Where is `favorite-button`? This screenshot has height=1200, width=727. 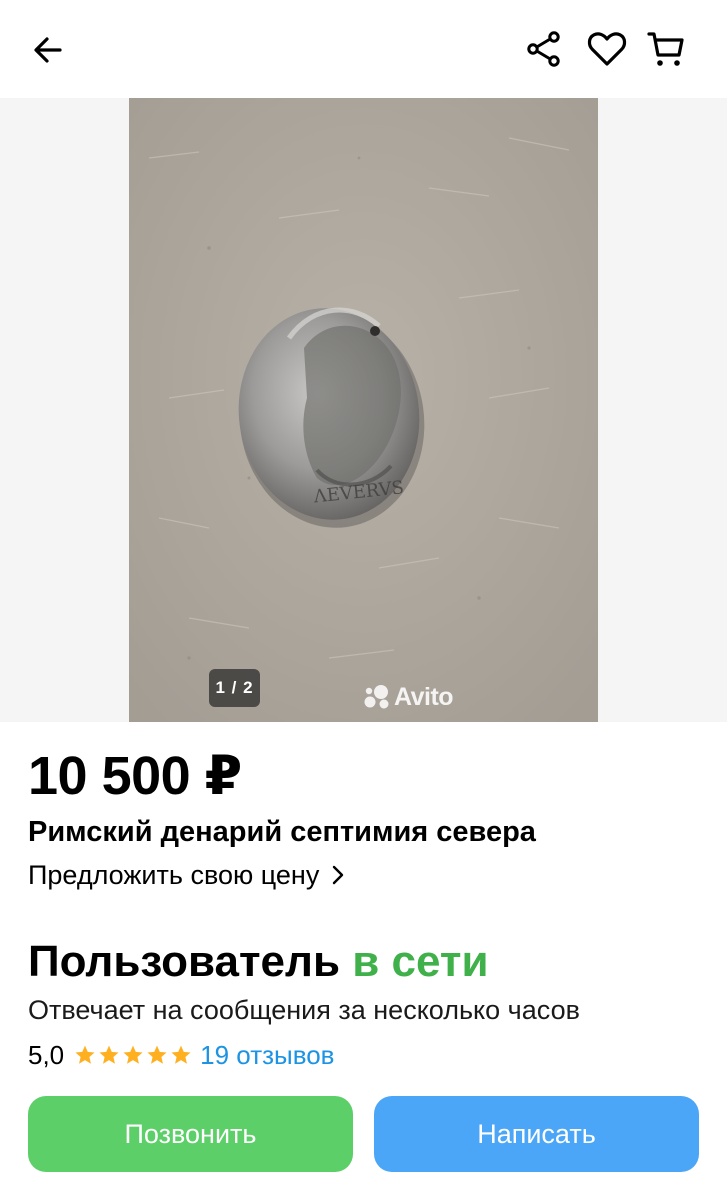 favorite-button is located at coordinates (607, 49).